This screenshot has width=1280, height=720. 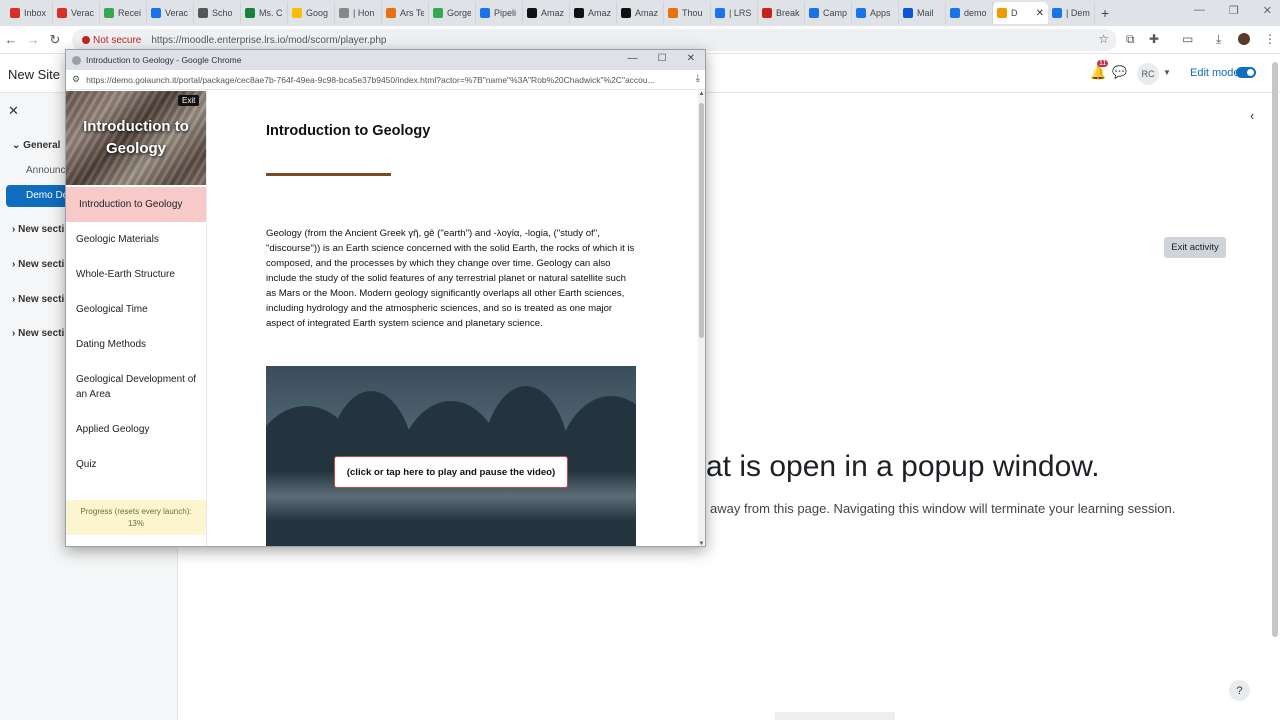 I want to click on close-drawer-icon: ✕, so click(x=13, y=111).